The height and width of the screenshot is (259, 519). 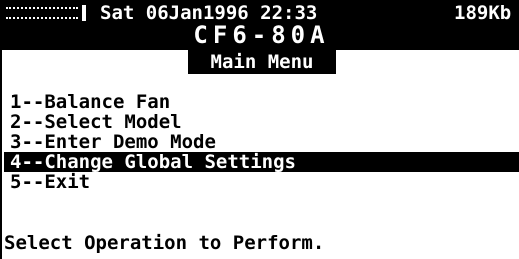 I want to click on menu-item-enter-demo-mode: 3--Enter Demo Mode, so click(x=261, y=142).